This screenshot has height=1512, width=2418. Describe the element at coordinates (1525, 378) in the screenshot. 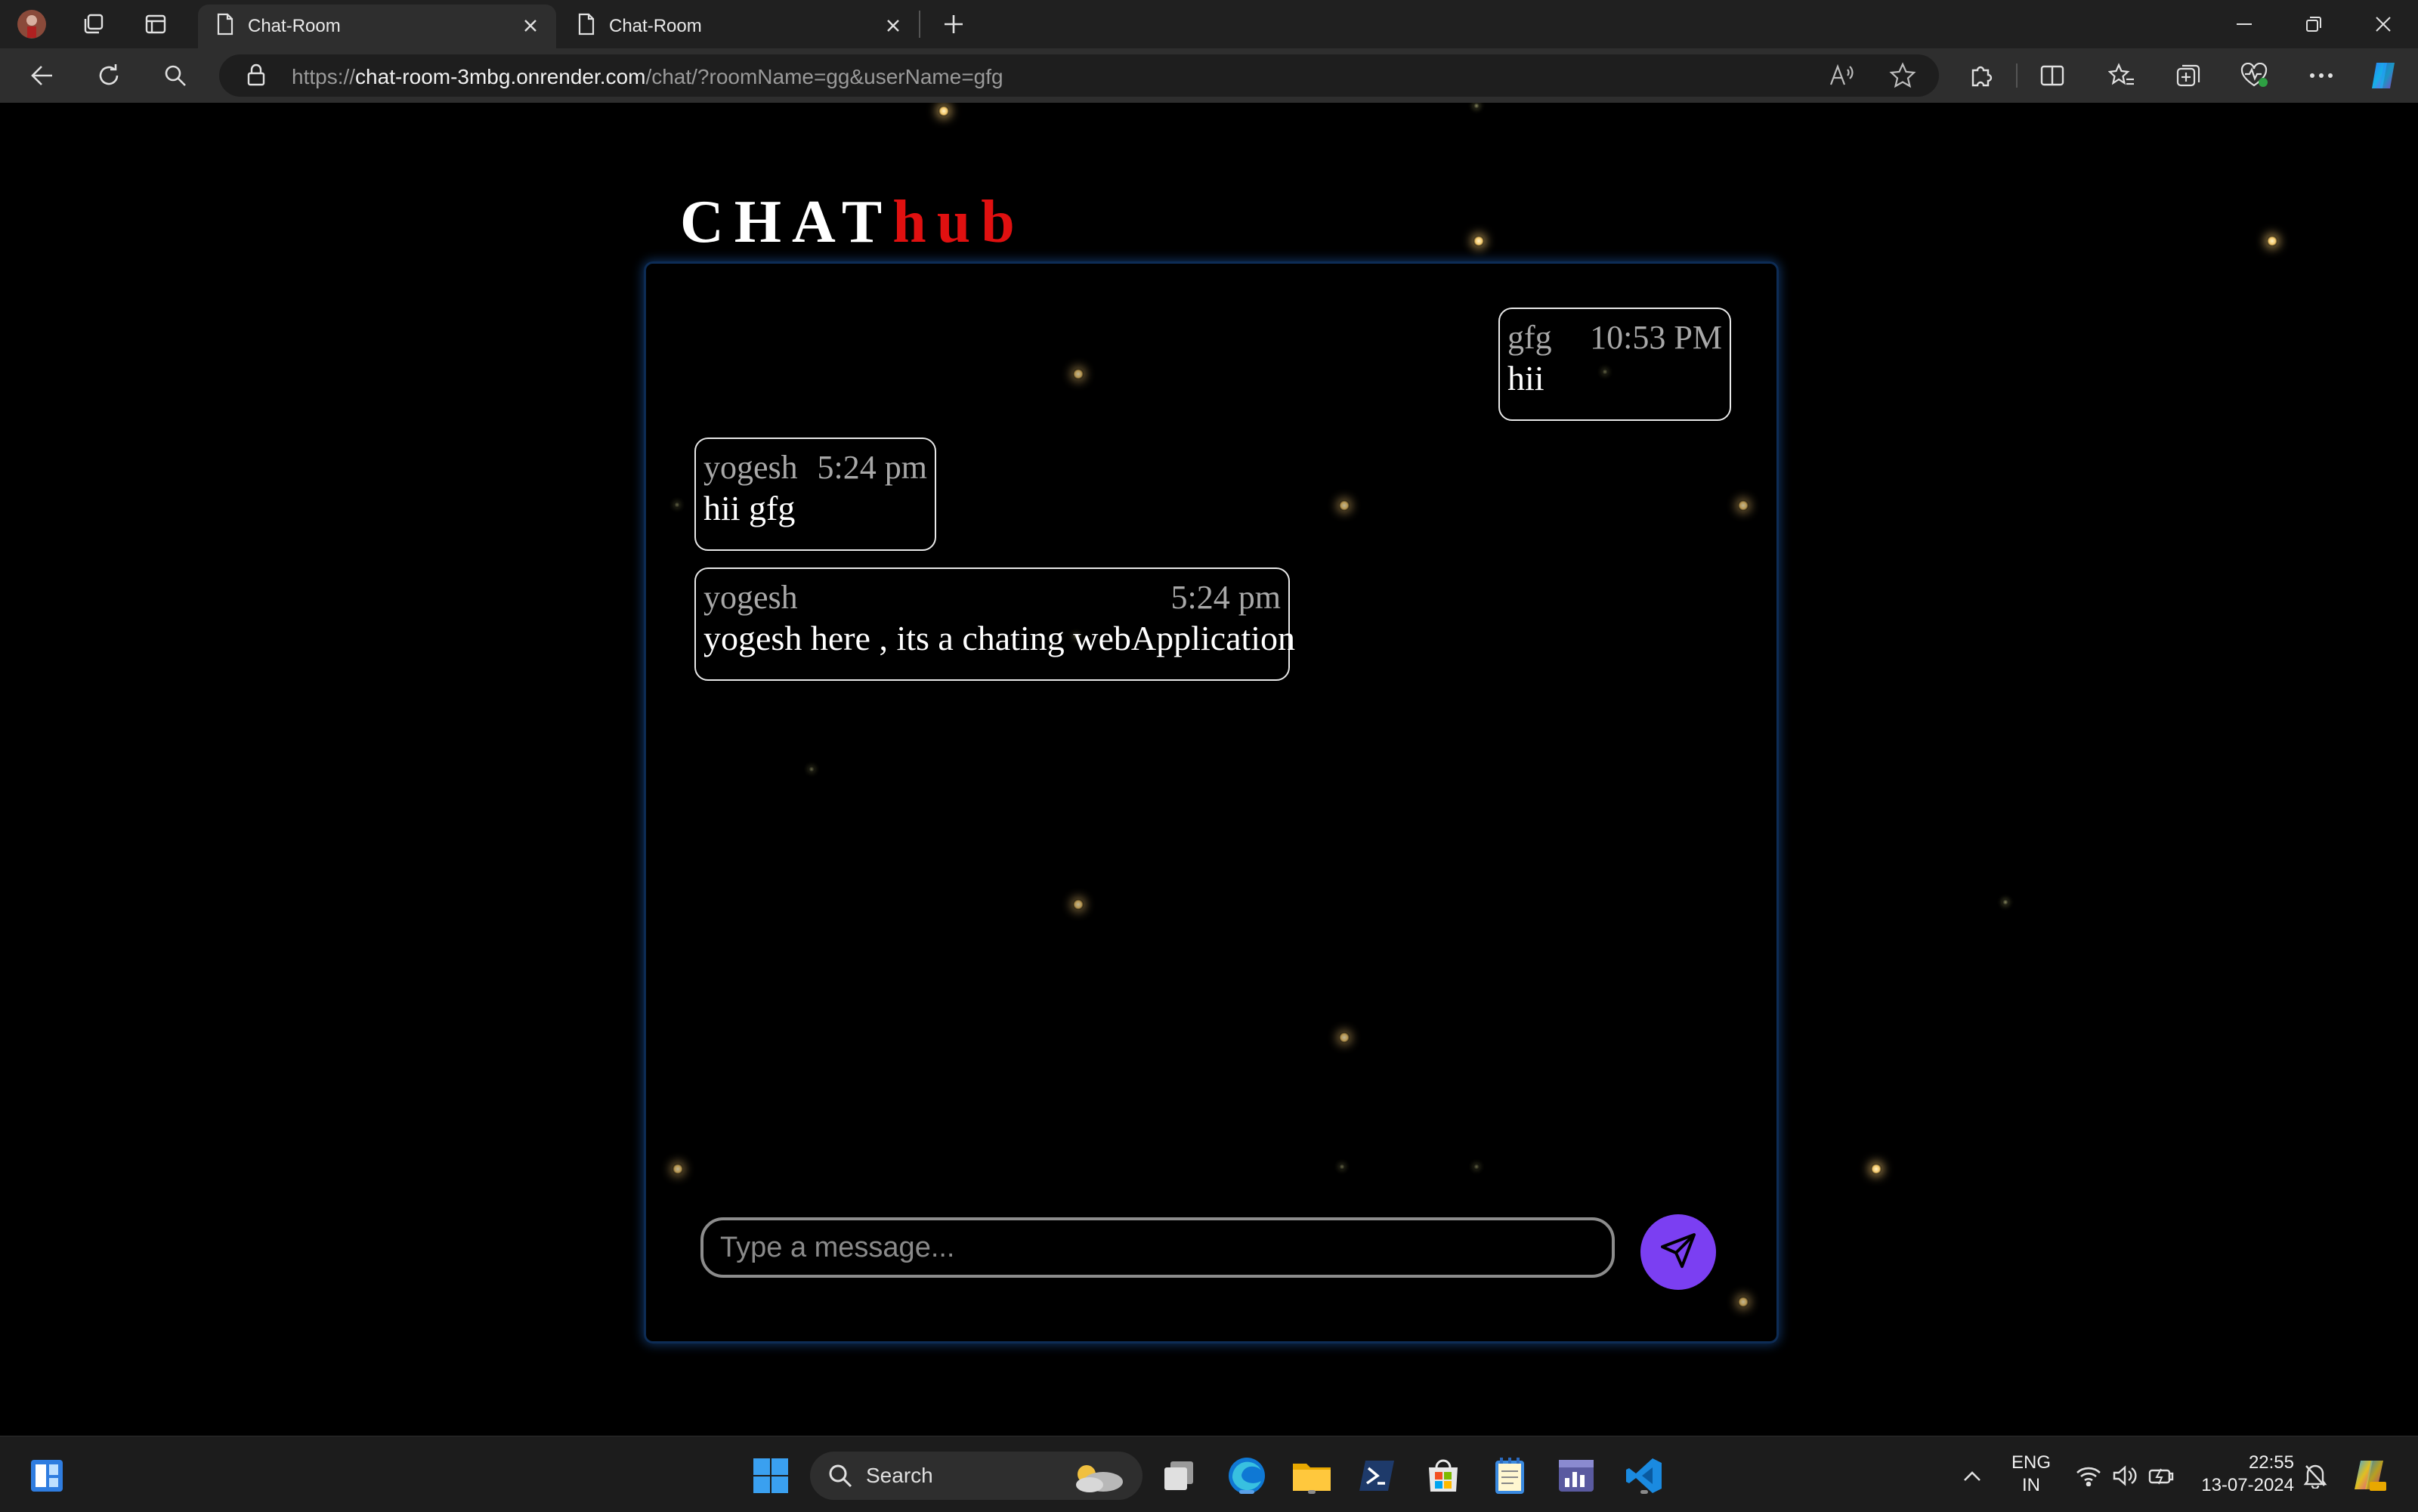

I see `message-text: hii` at that location.